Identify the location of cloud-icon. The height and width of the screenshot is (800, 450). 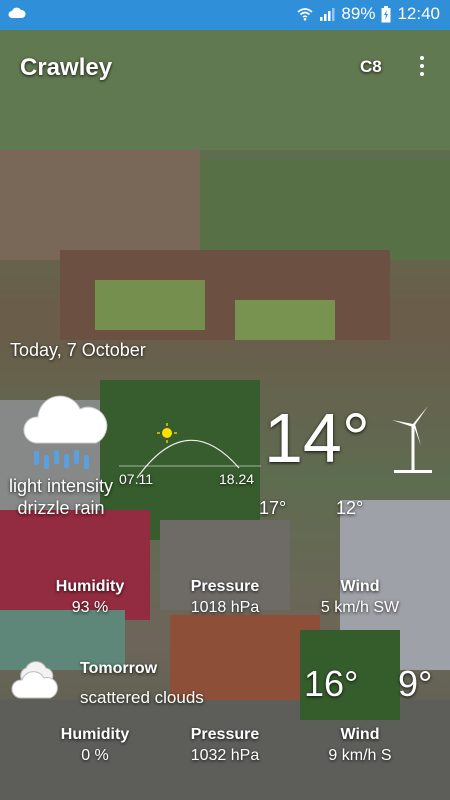
(34, 680).